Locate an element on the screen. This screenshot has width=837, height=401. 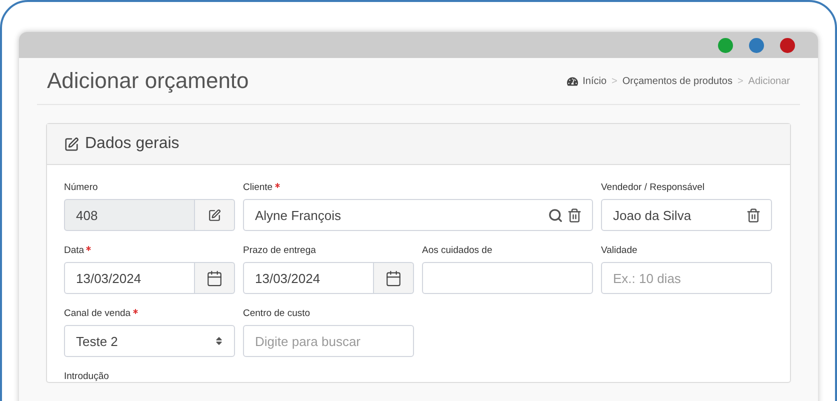
breadcrumb-current: Adicionar is located at coordinates (769, 81).